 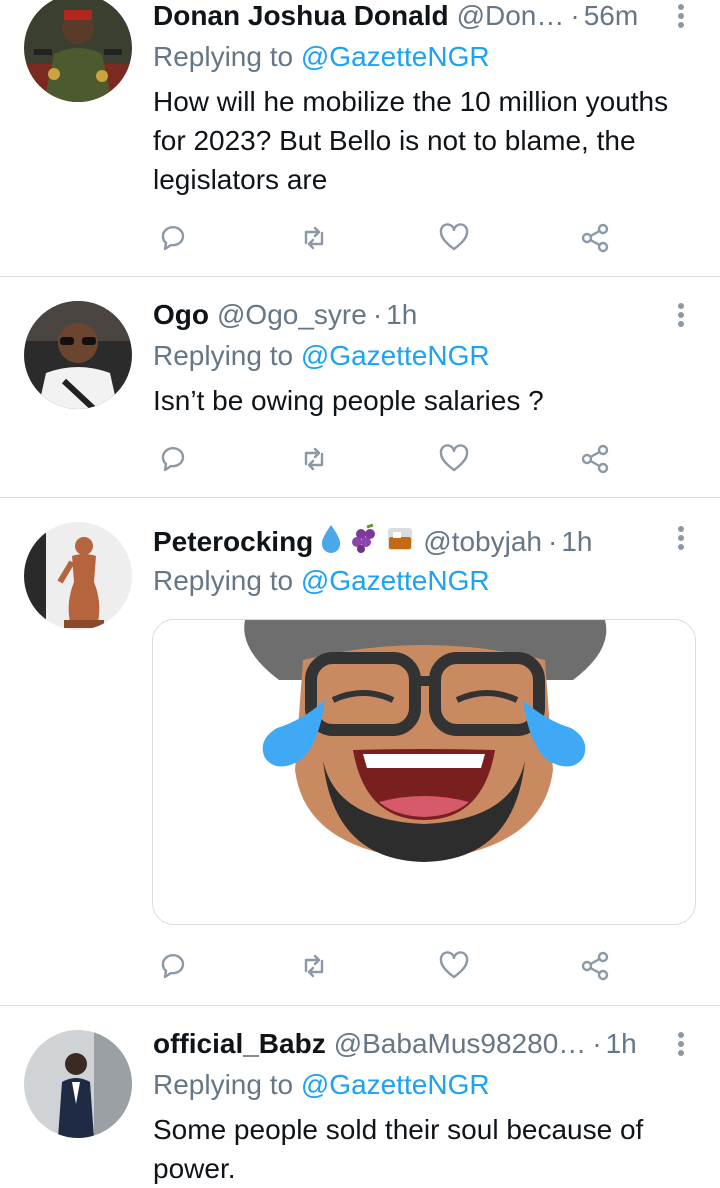 I want to click on tumbler-glass-emoji, so click(x=400, y=542).